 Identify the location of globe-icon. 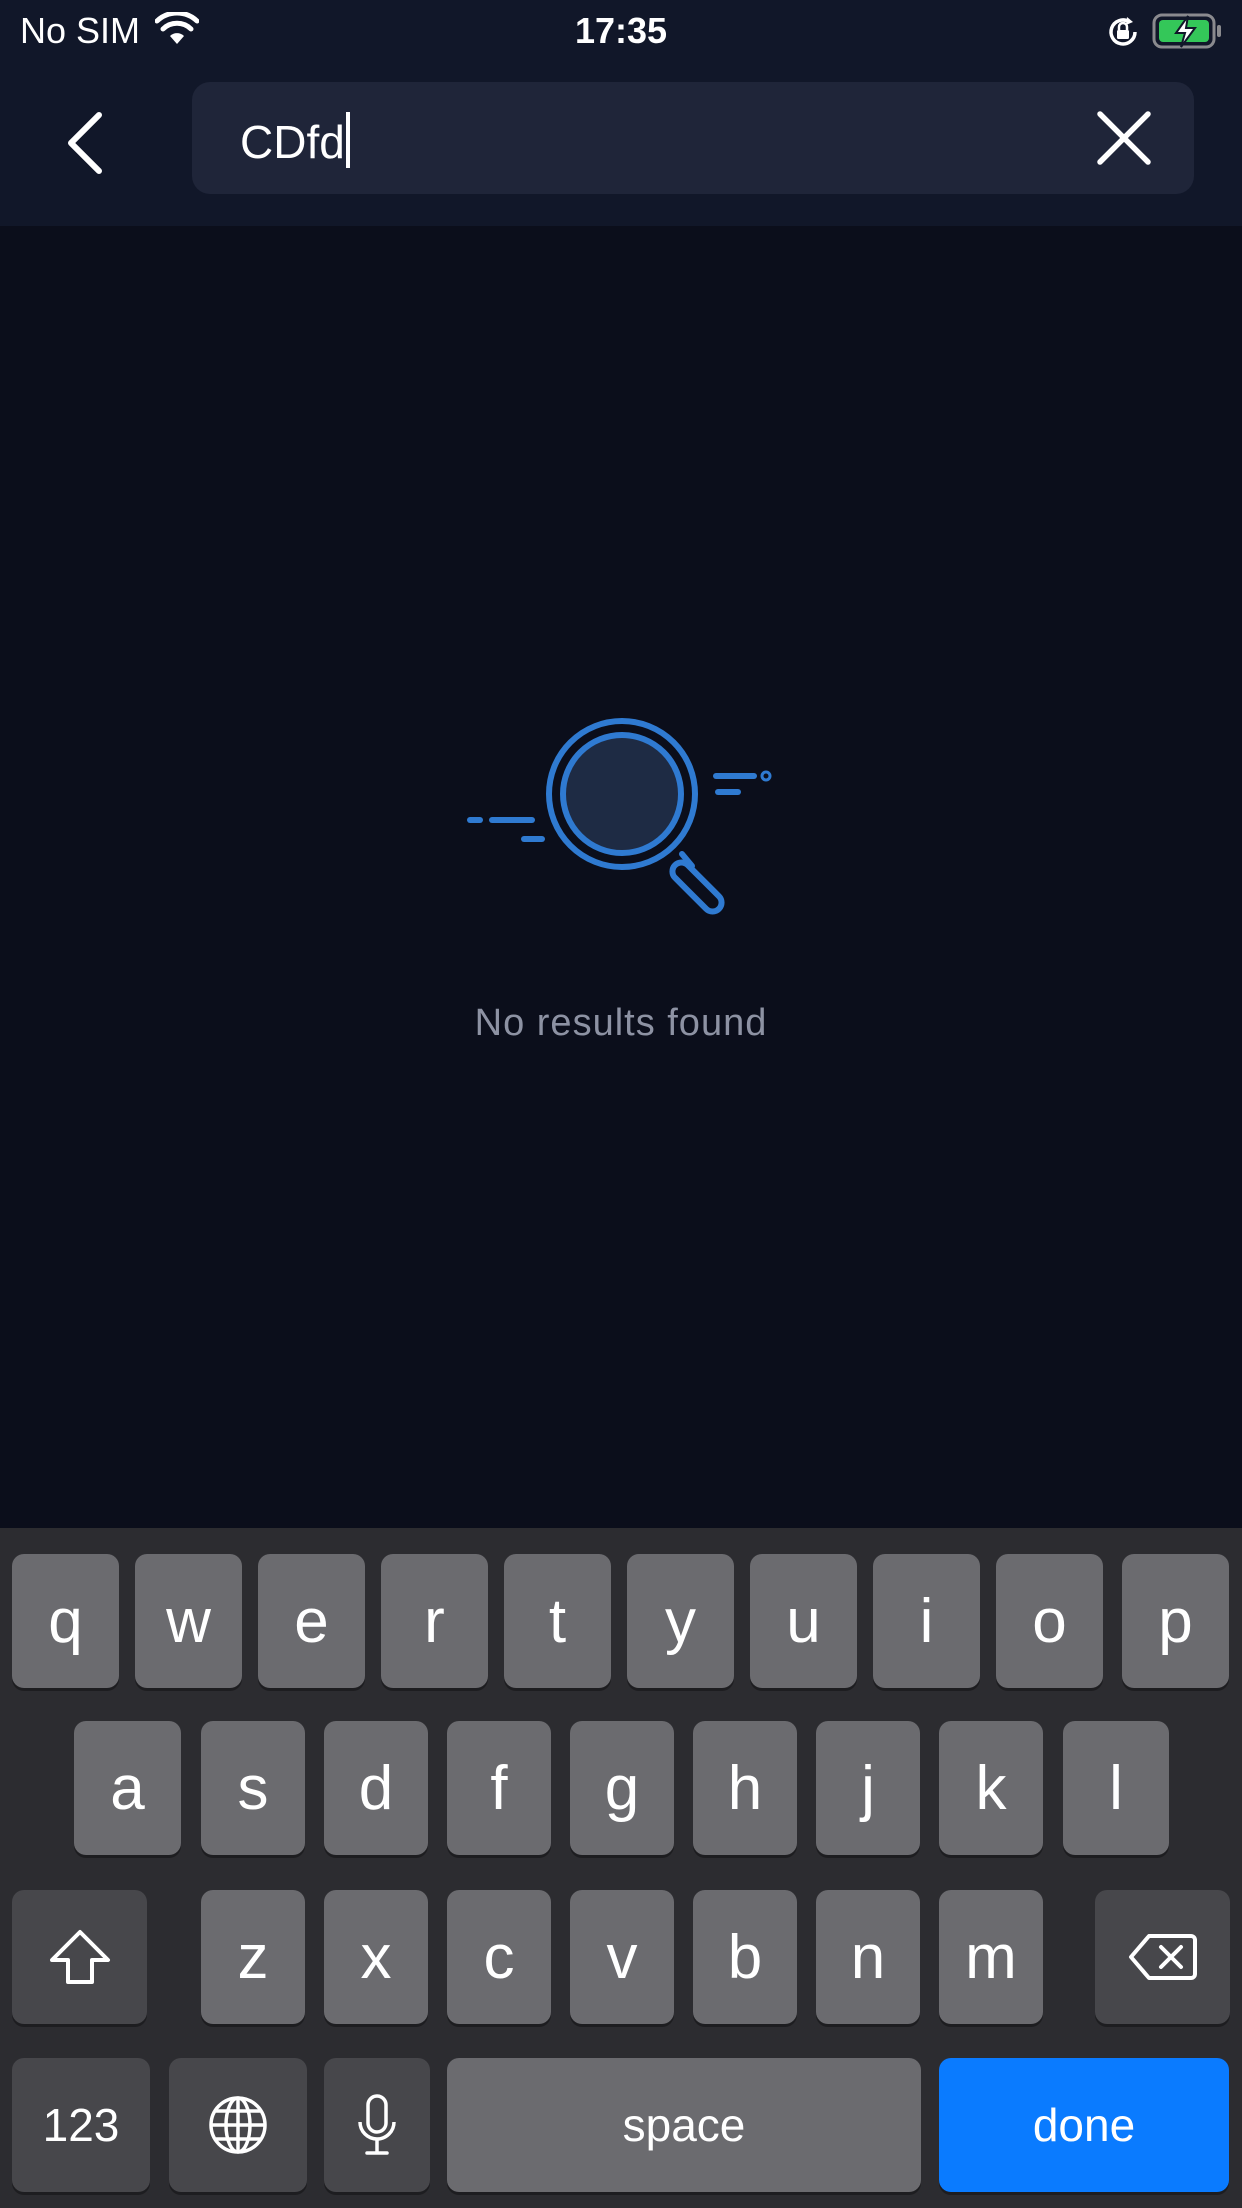
(238, 2125).